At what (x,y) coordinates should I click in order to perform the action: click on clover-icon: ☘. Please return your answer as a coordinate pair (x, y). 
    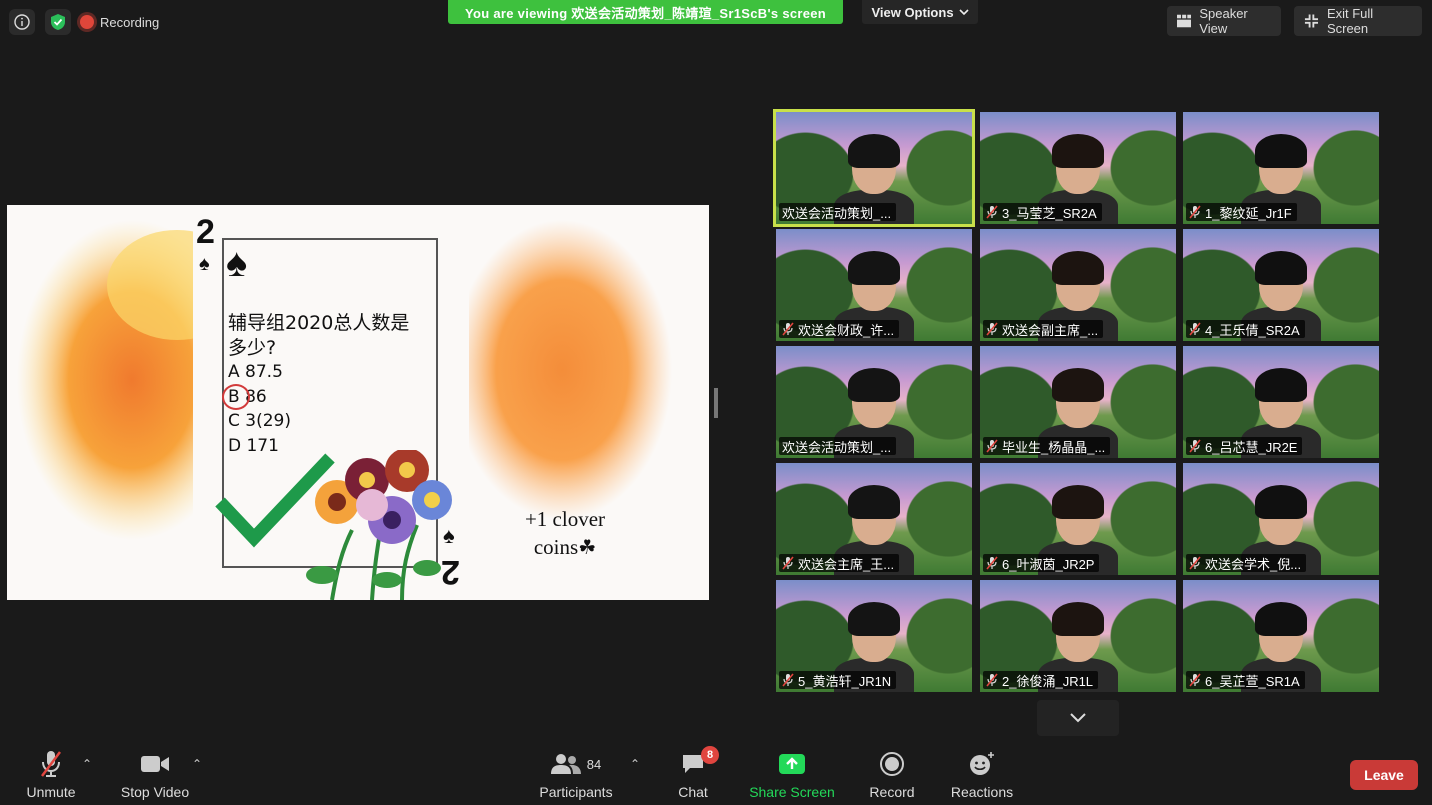
    Looking at the image, I should click on (587, 548).